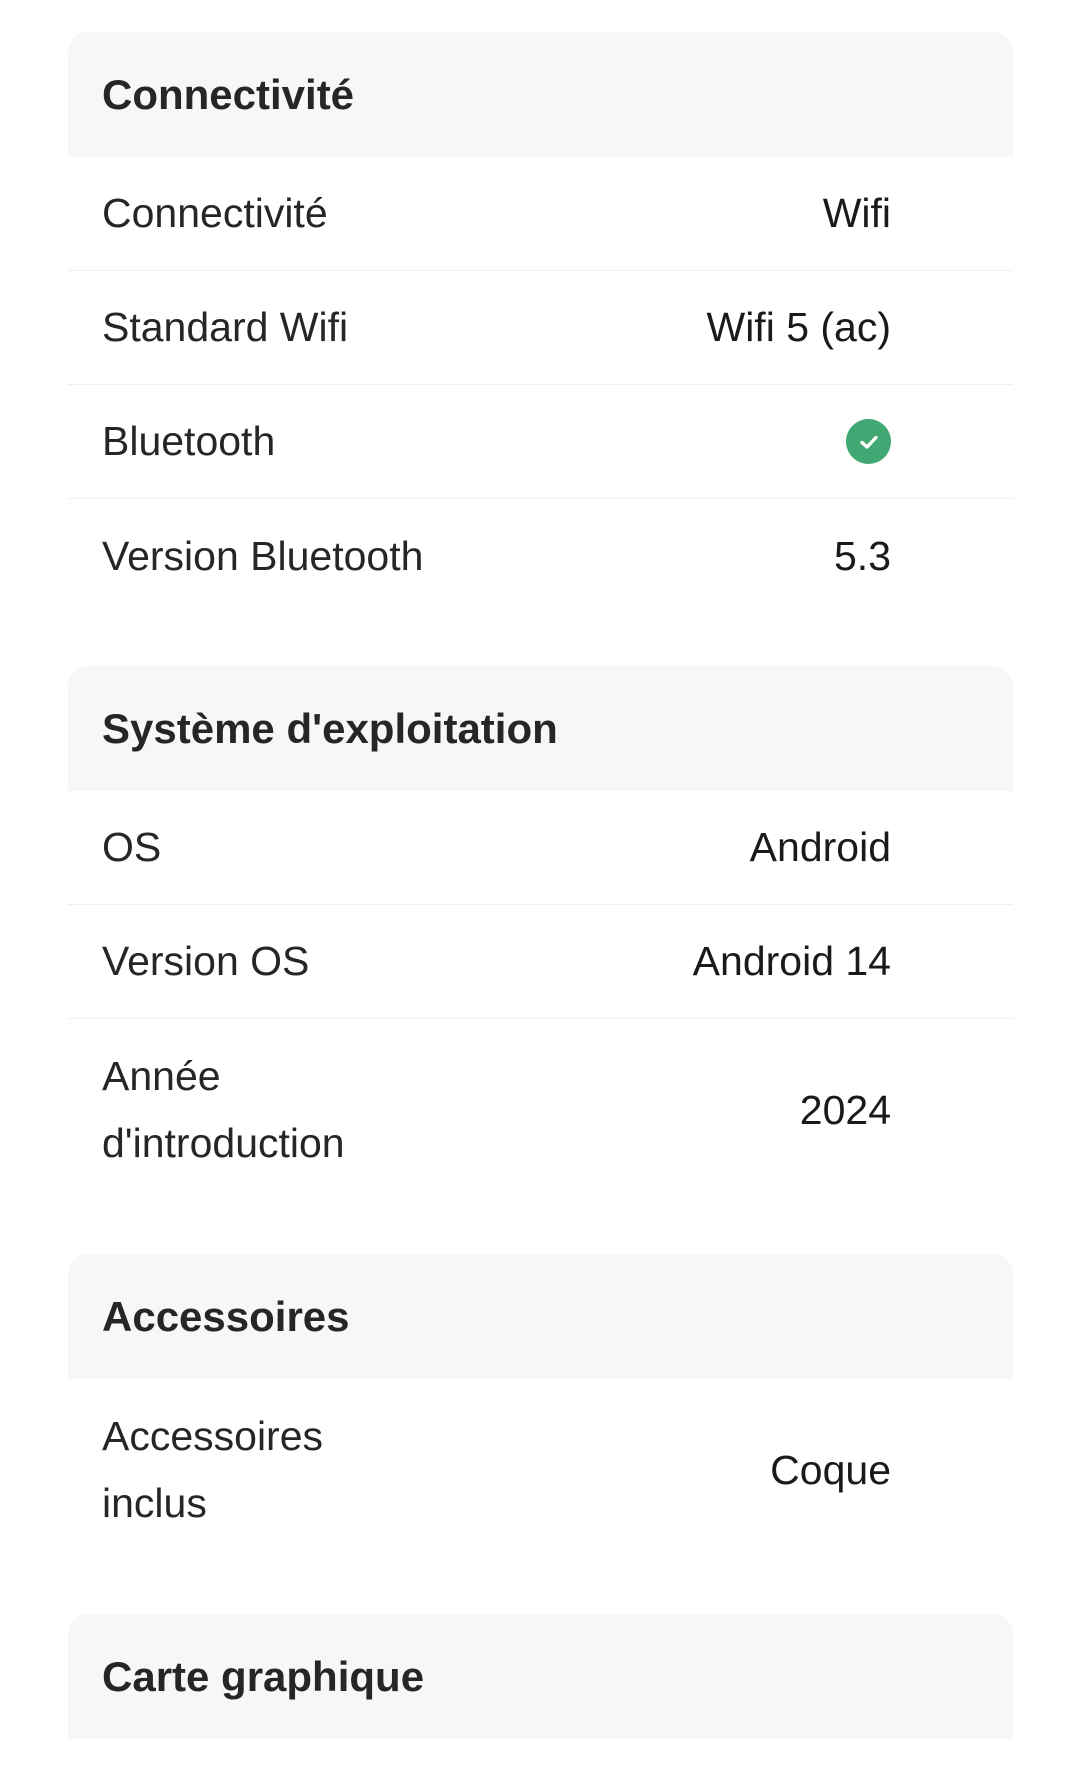  Describe the element at coordinates (540, 214) in the screenshot. I see `spec-row-connectivite: Connectivité Wifi` at that location.